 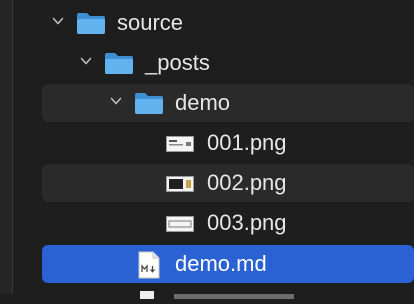 I want to click on tree-item-label: source, so click(x=150, y=22).